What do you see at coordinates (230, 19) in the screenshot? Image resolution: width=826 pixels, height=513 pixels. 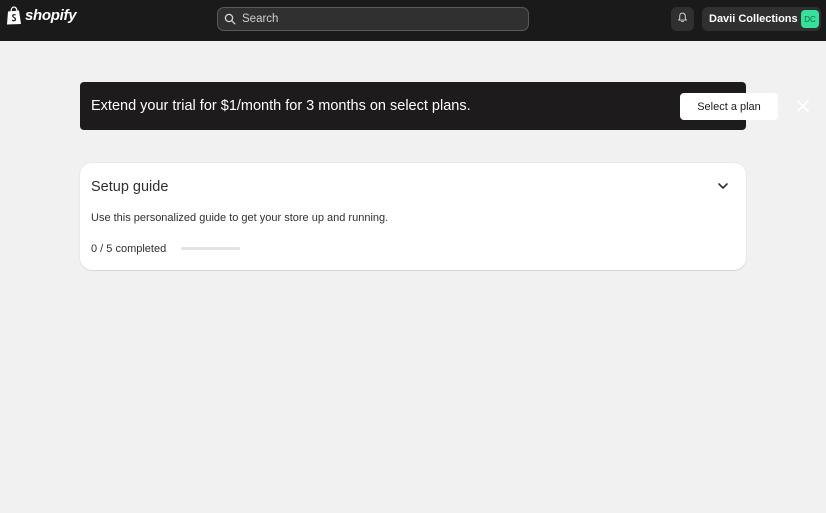 I see `search-icon` at bounding box center [230, 19].